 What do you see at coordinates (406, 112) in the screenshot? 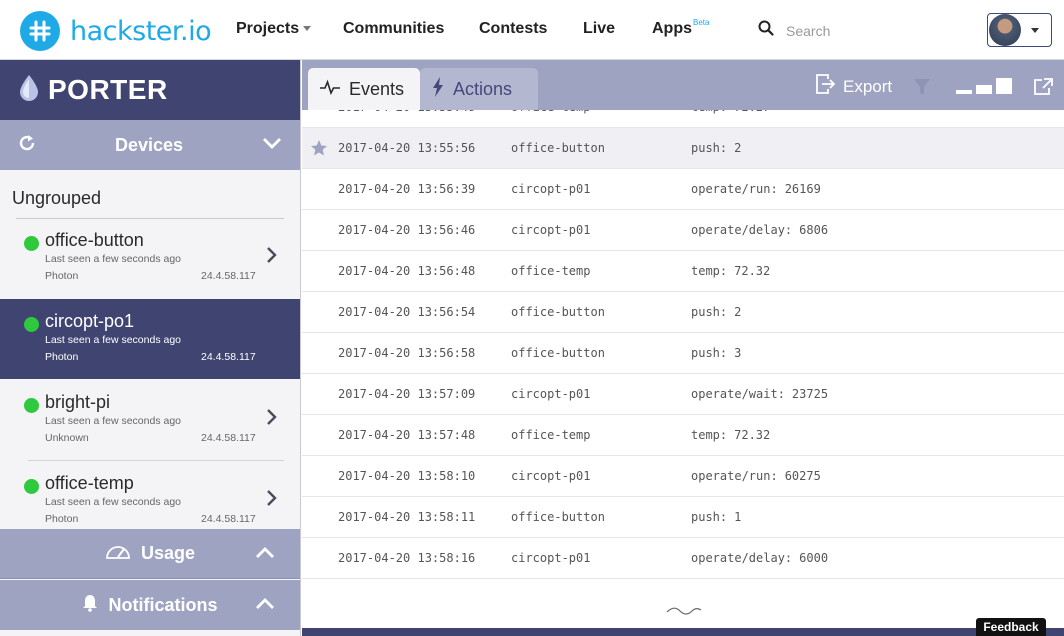
I see `event-timestamp: 2017-04-20 13:55:48` at bounding box center [406, 112].